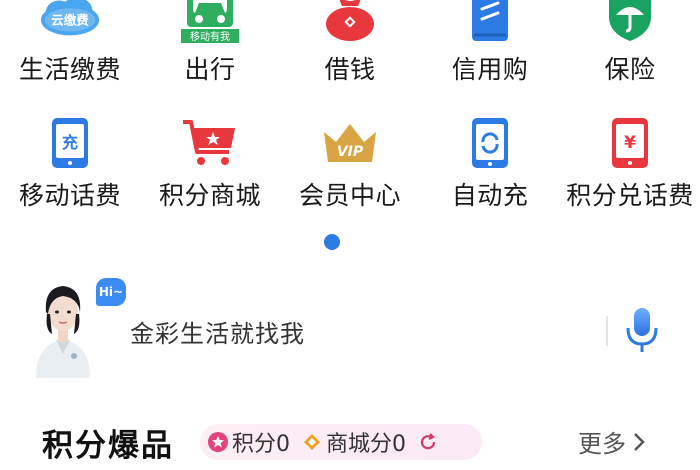  I want to click on service-label: 积分兑话费, so click(630, 195).